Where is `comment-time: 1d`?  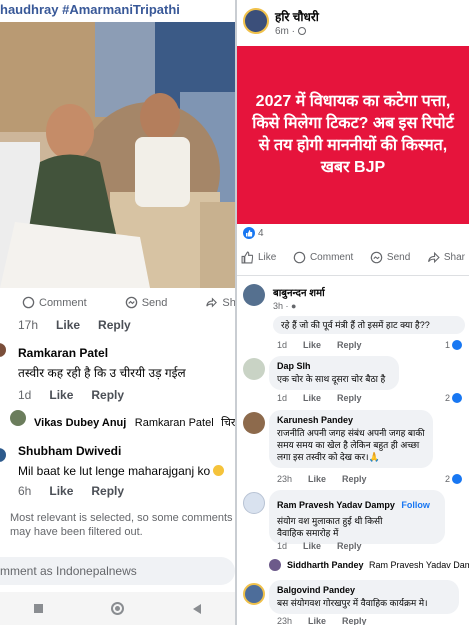 comment-time: 1d is located at coordinates (25, 395).